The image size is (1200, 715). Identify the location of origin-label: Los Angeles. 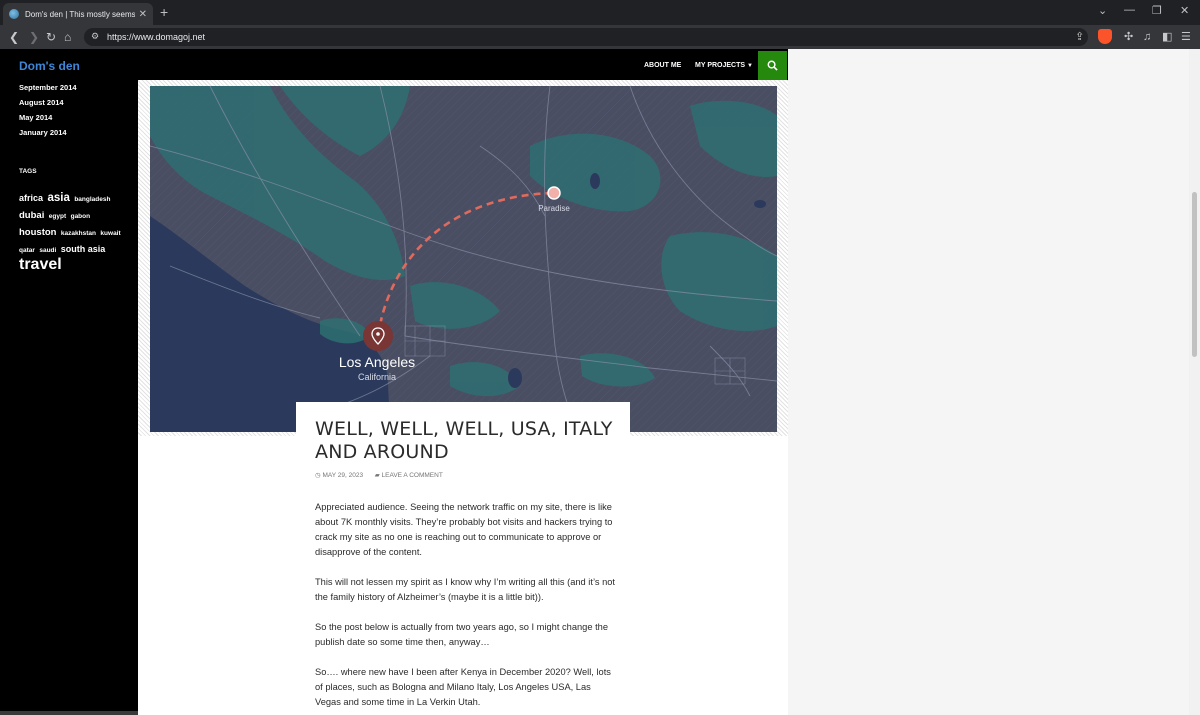
(377, 362).